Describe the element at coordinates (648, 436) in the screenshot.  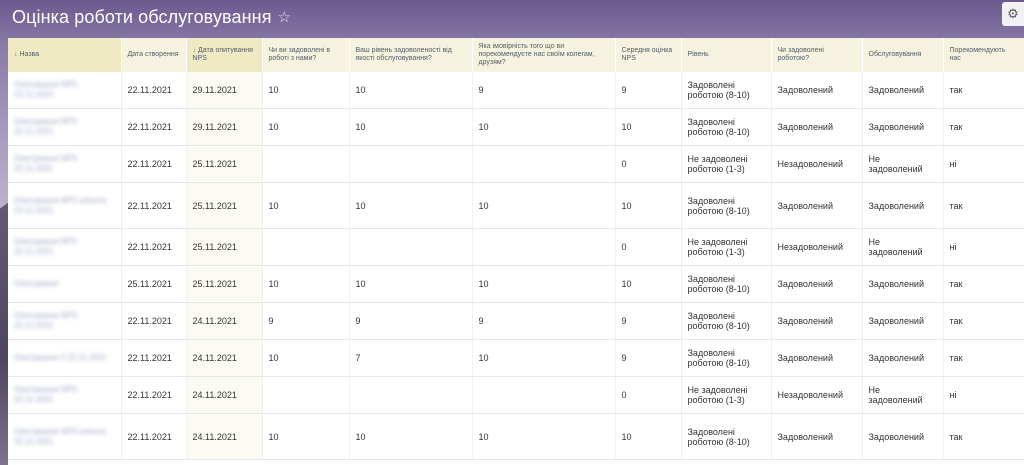
I see `table-cell-avg: 10` at that location.